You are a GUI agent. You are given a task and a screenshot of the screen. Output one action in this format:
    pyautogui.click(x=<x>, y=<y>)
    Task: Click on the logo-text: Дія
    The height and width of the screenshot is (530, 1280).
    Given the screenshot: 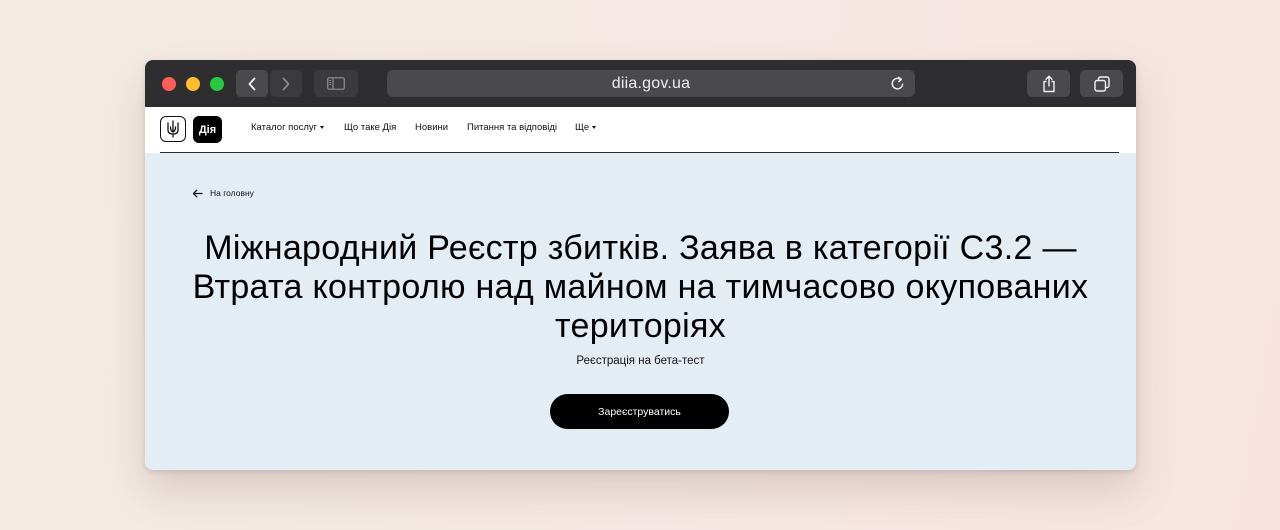 What is the action you would take?
    pyautogui.click(x=207, y=129)
    